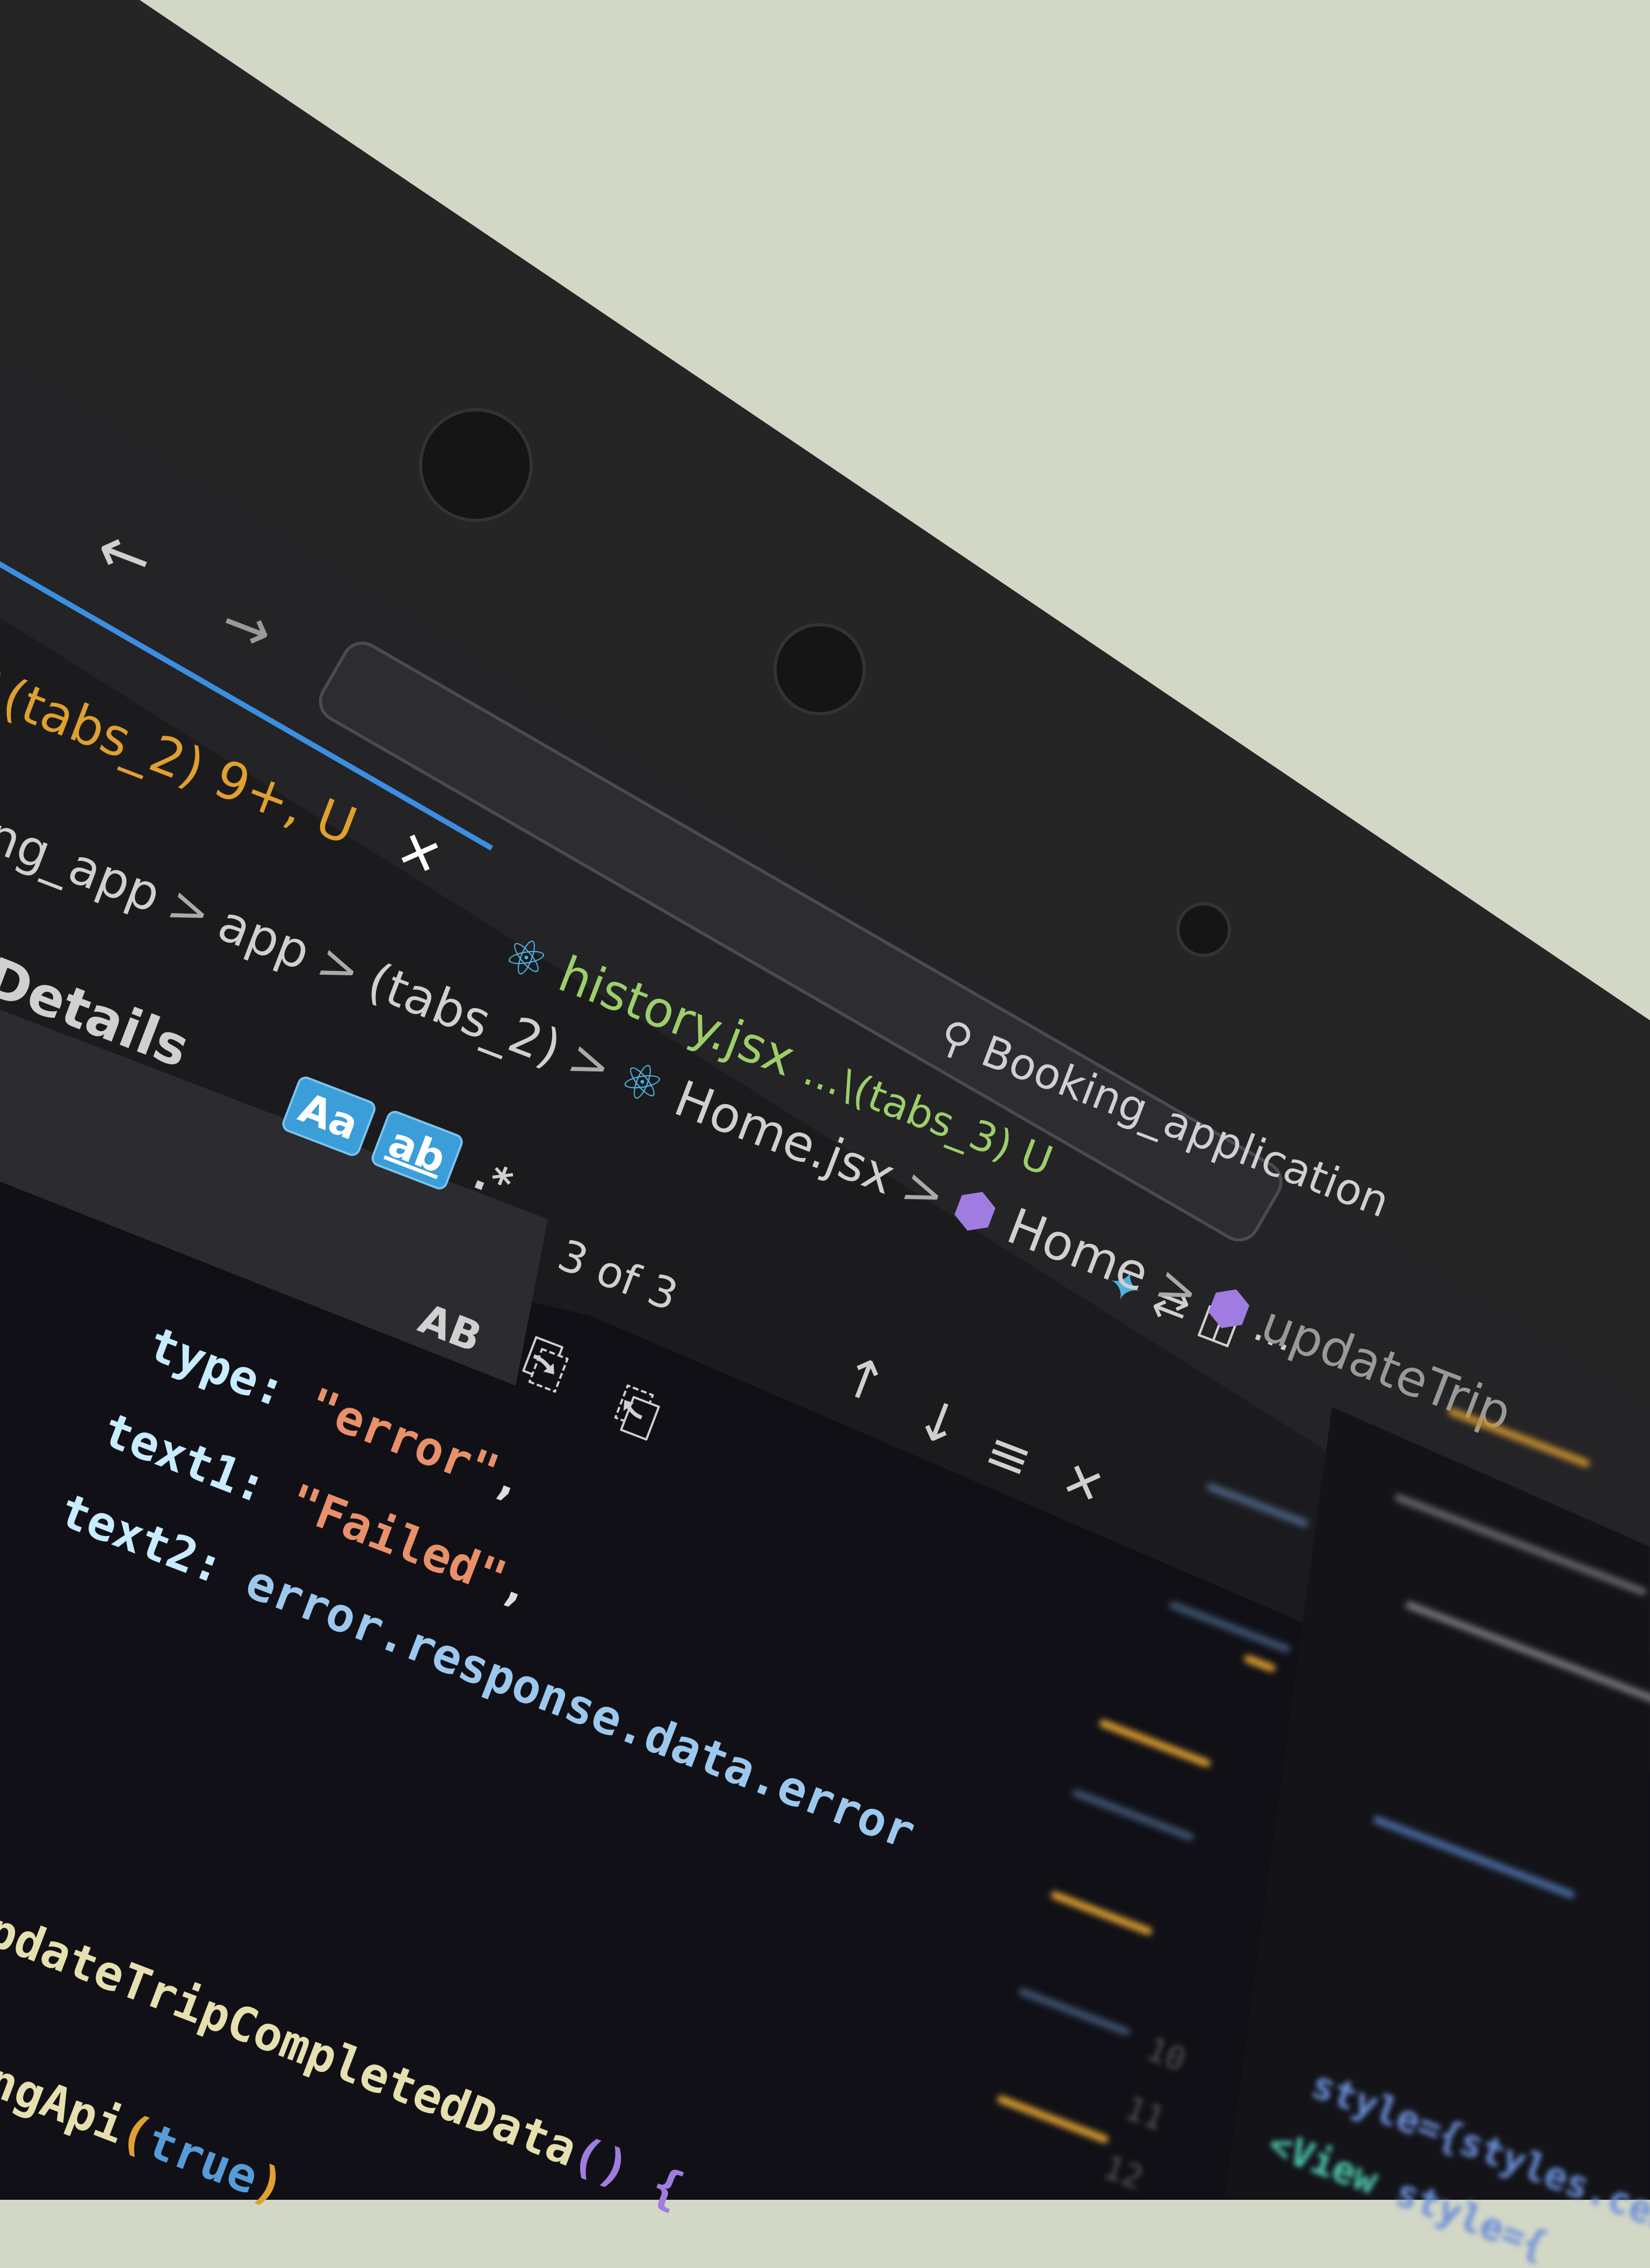 The width and height of the screenshot is (1650, 2268). I want to click on ambient-sensor, so click(1203, 930).